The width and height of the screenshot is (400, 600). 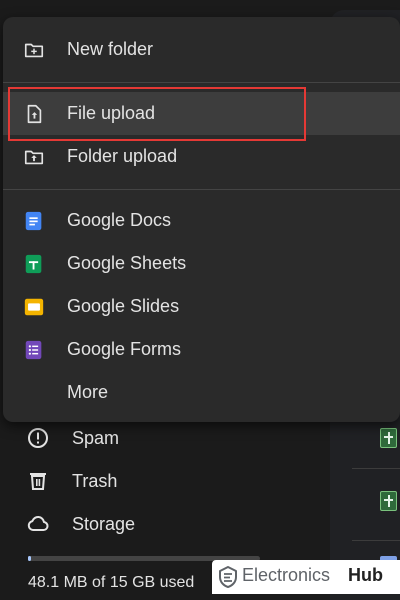 I want to click on sidebar-item-spam: Spam, so click(x=176, y=438).